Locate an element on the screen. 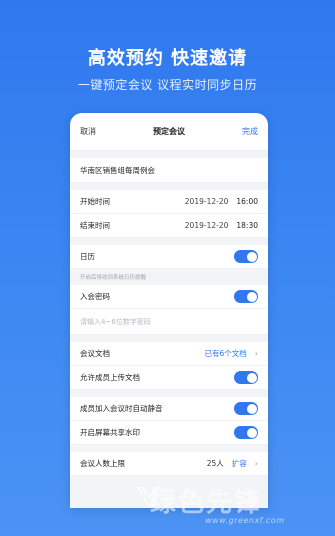 The width and height of the screenshot is (335, 536). capacity-row: 会议人数上限 25人 扩容 › is located at coordinates (169, 464).